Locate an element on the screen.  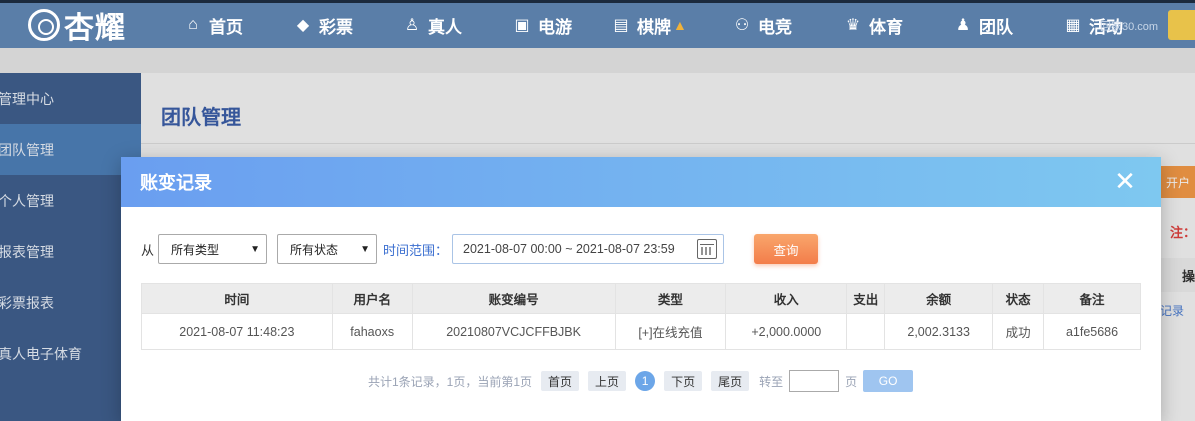
nav-item-lottery: ◆ 彩票 is located at coordinates (323, 25).